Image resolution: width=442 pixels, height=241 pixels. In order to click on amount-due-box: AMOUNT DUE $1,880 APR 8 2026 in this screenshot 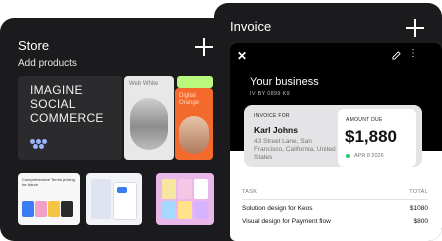, I will do `click(377, 138)`.